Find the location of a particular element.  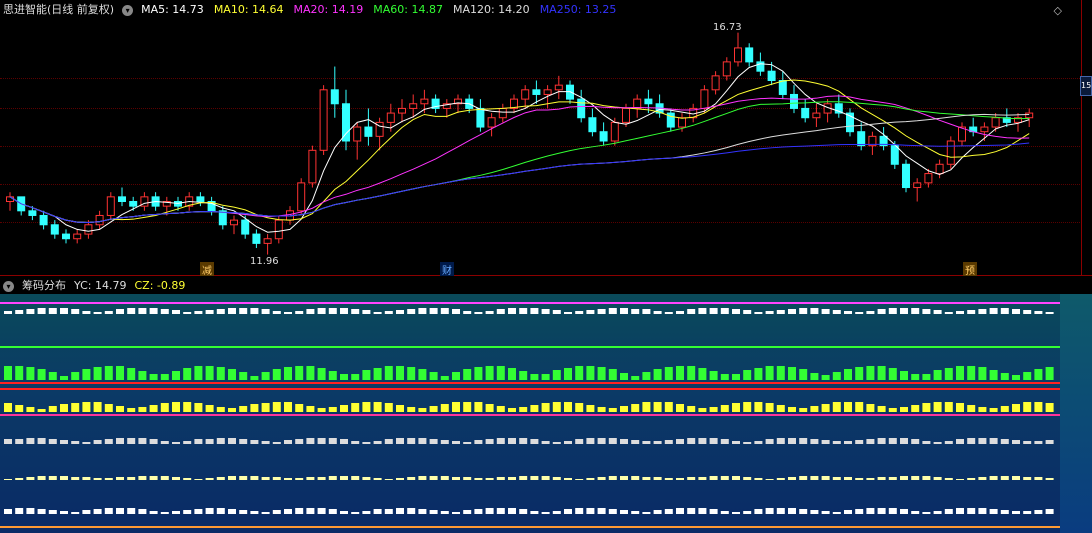

event-marker-finance: 财 is located at coordinates (447, 269).